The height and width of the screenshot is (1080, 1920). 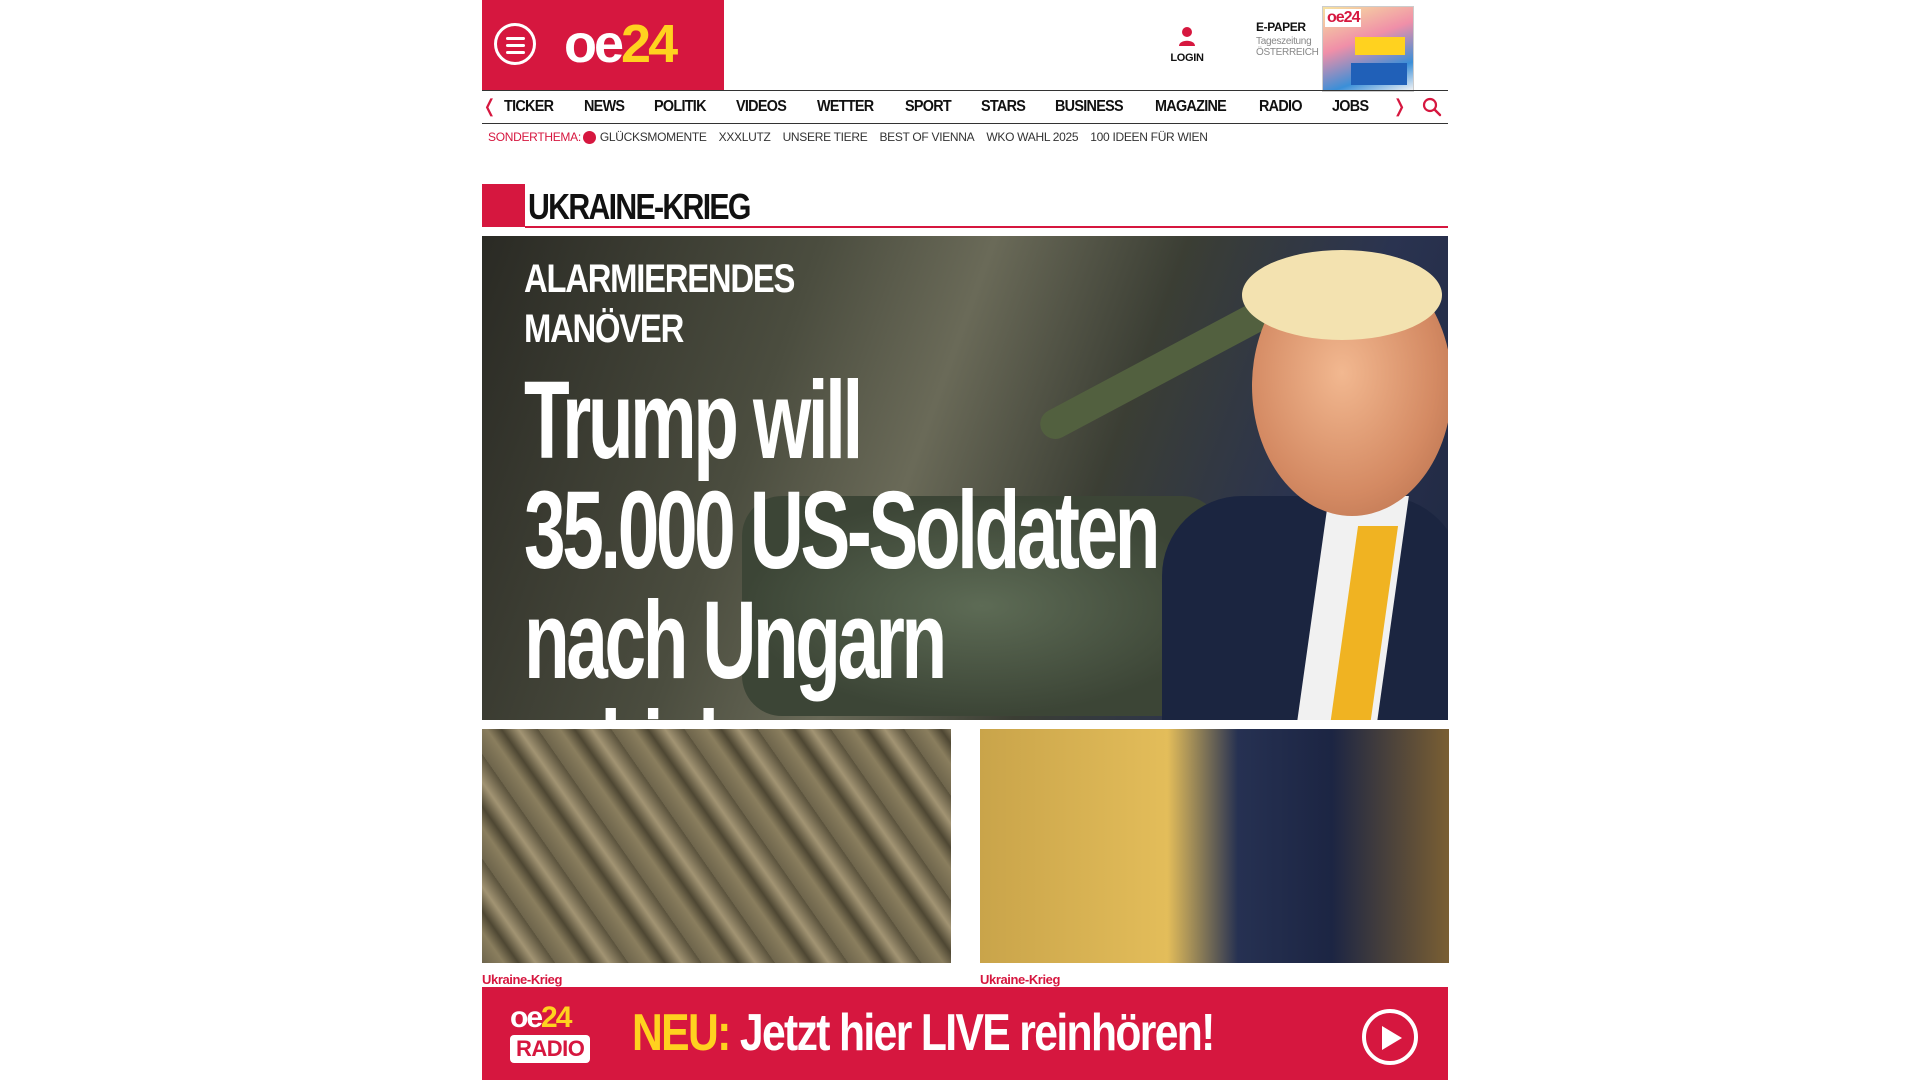 What do you see at coordinates (1032, 138) in the screenshot?
I see `subnav-item: WKO WAHL 2025` at bounding box center [1032, 138].